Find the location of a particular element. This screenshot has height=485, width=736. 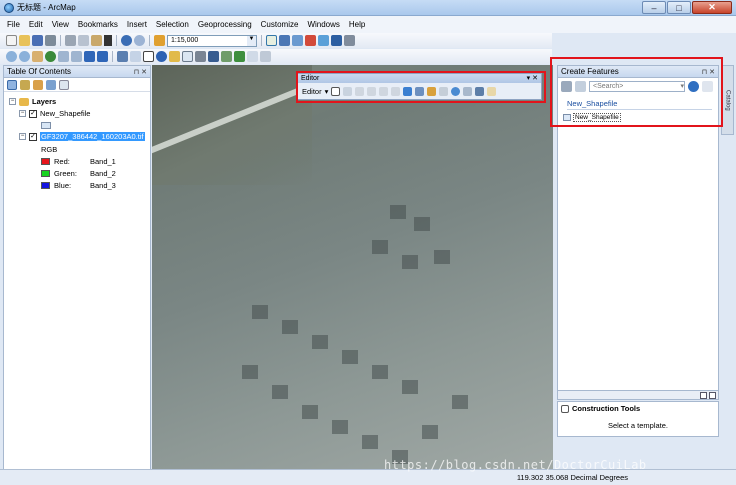

maximize-button: □ is located at coordinates (679, 7).